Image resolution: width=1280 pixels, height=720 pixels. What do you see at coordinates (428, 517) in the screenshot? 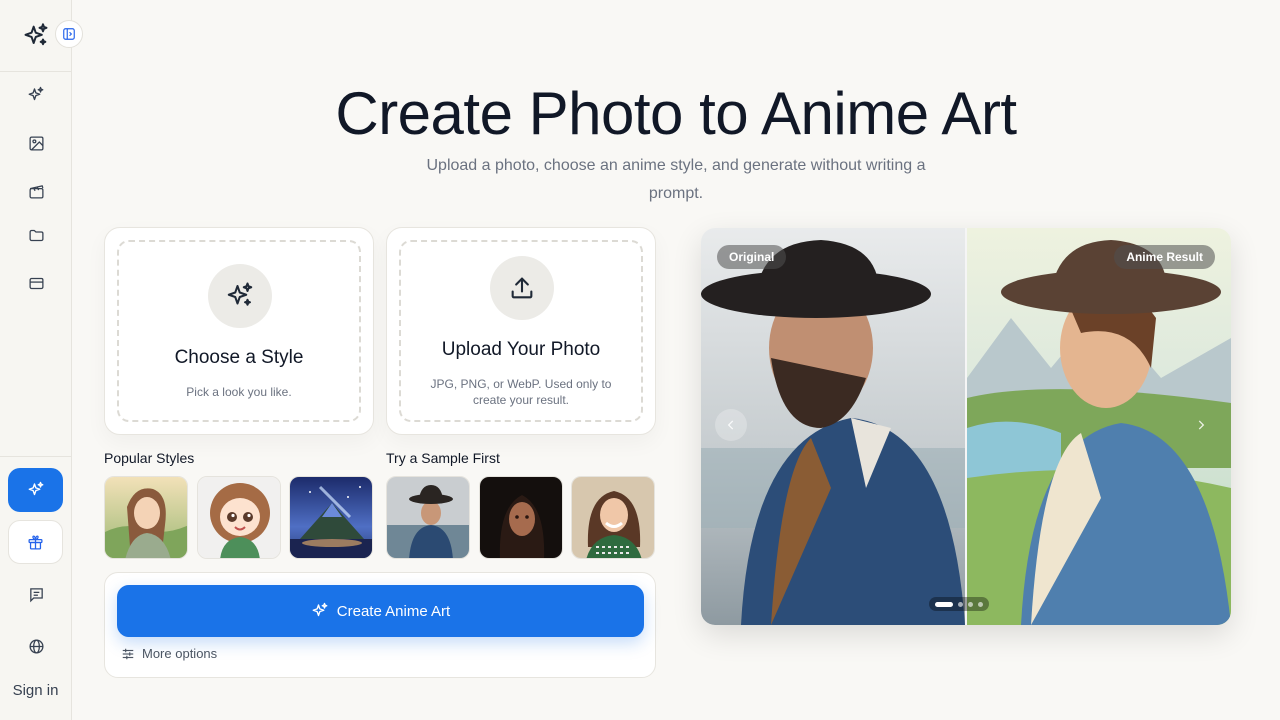
I see `sample-thumb-cowboy` at bounding box center [428, 517].